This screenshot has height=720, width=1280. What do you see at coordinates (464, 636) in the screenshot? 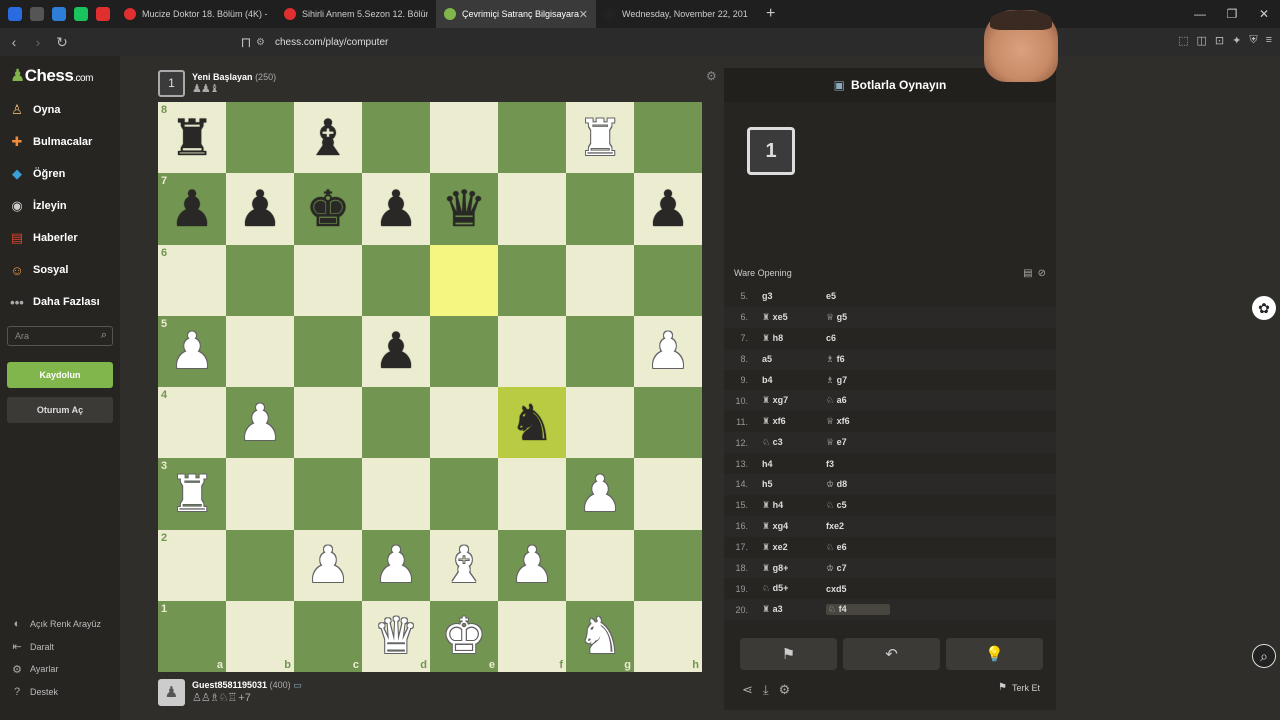
I see `square-e1: e ♚` at bounding box center [464, 636].